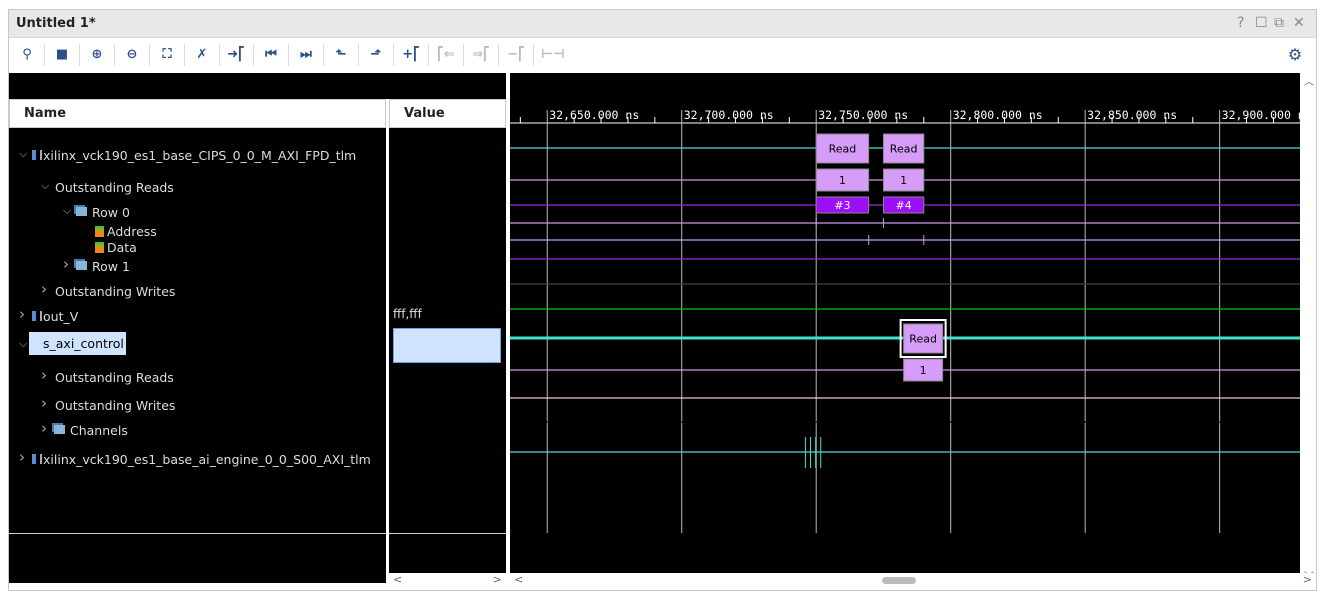 The height and width of the screenshot is (593, 1324). What do you see at coordinates (122, 247) in the screenshot?
I see `tree-label: Data` at bounding box center [122, 247].